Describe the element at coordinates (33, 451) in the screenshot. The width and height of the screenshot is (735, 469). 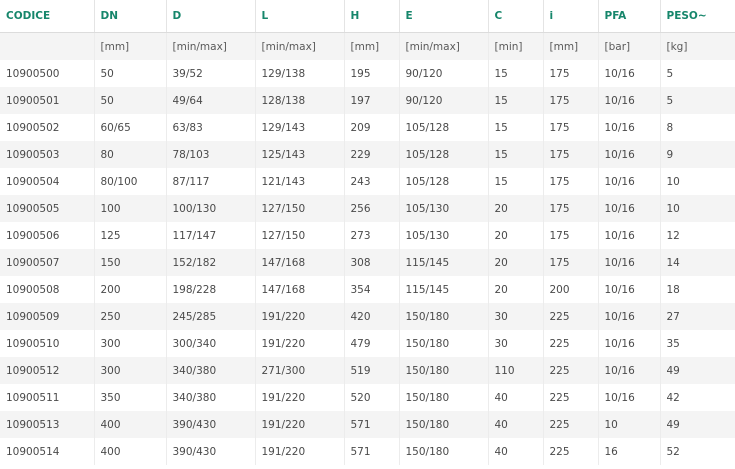
I see `cell-codice: 10900514` at that location.